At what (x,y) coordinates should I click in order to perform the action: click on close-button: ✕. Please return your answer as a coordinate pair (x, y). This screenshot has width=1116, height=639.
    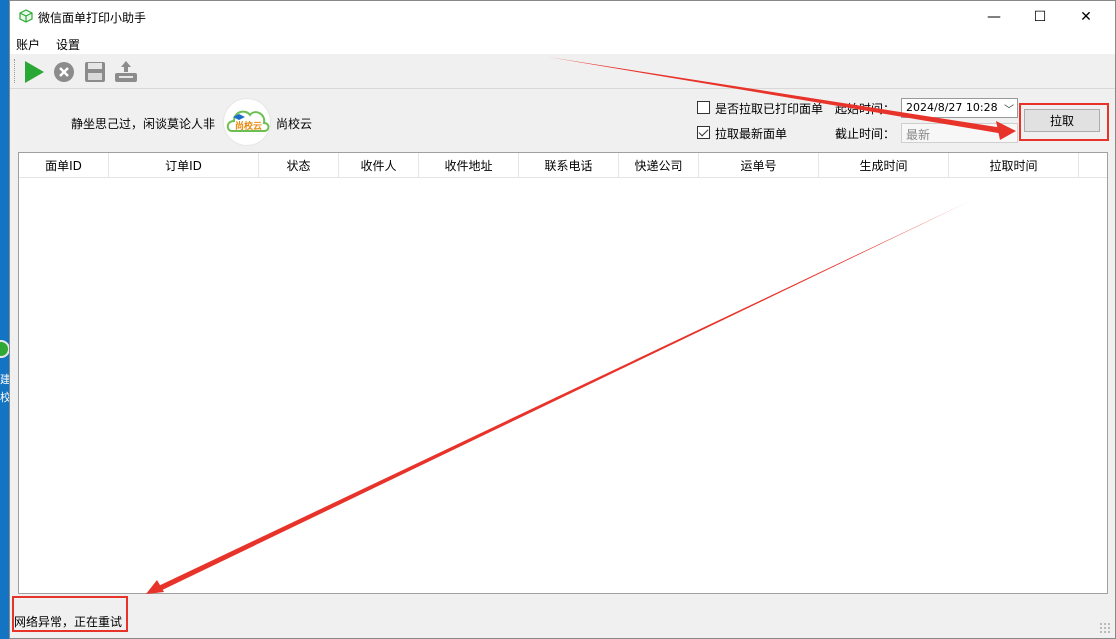
    Looking at the image, I should click on (1086, 16).